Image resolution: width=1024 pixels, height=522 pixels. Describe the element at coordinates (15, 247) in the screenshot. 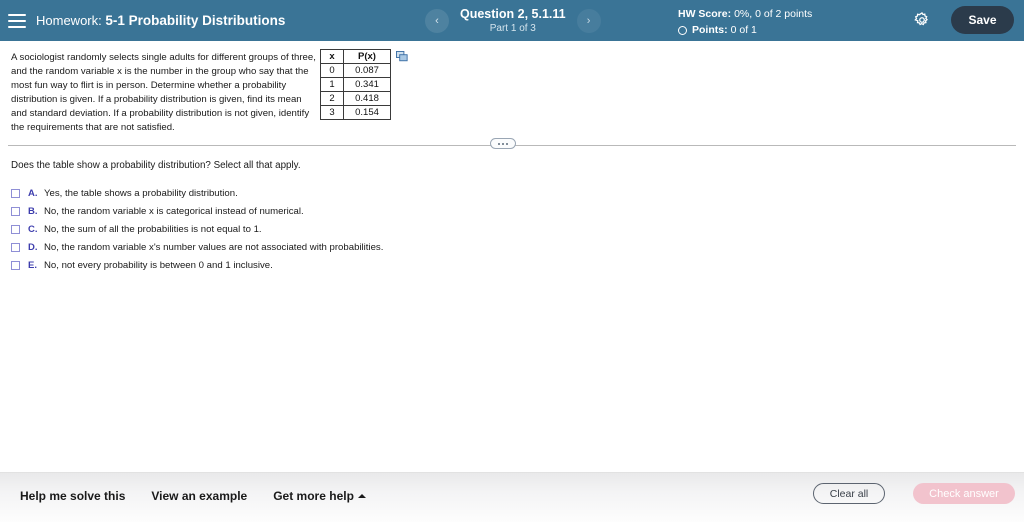

I see `checkbox-d` at that location.